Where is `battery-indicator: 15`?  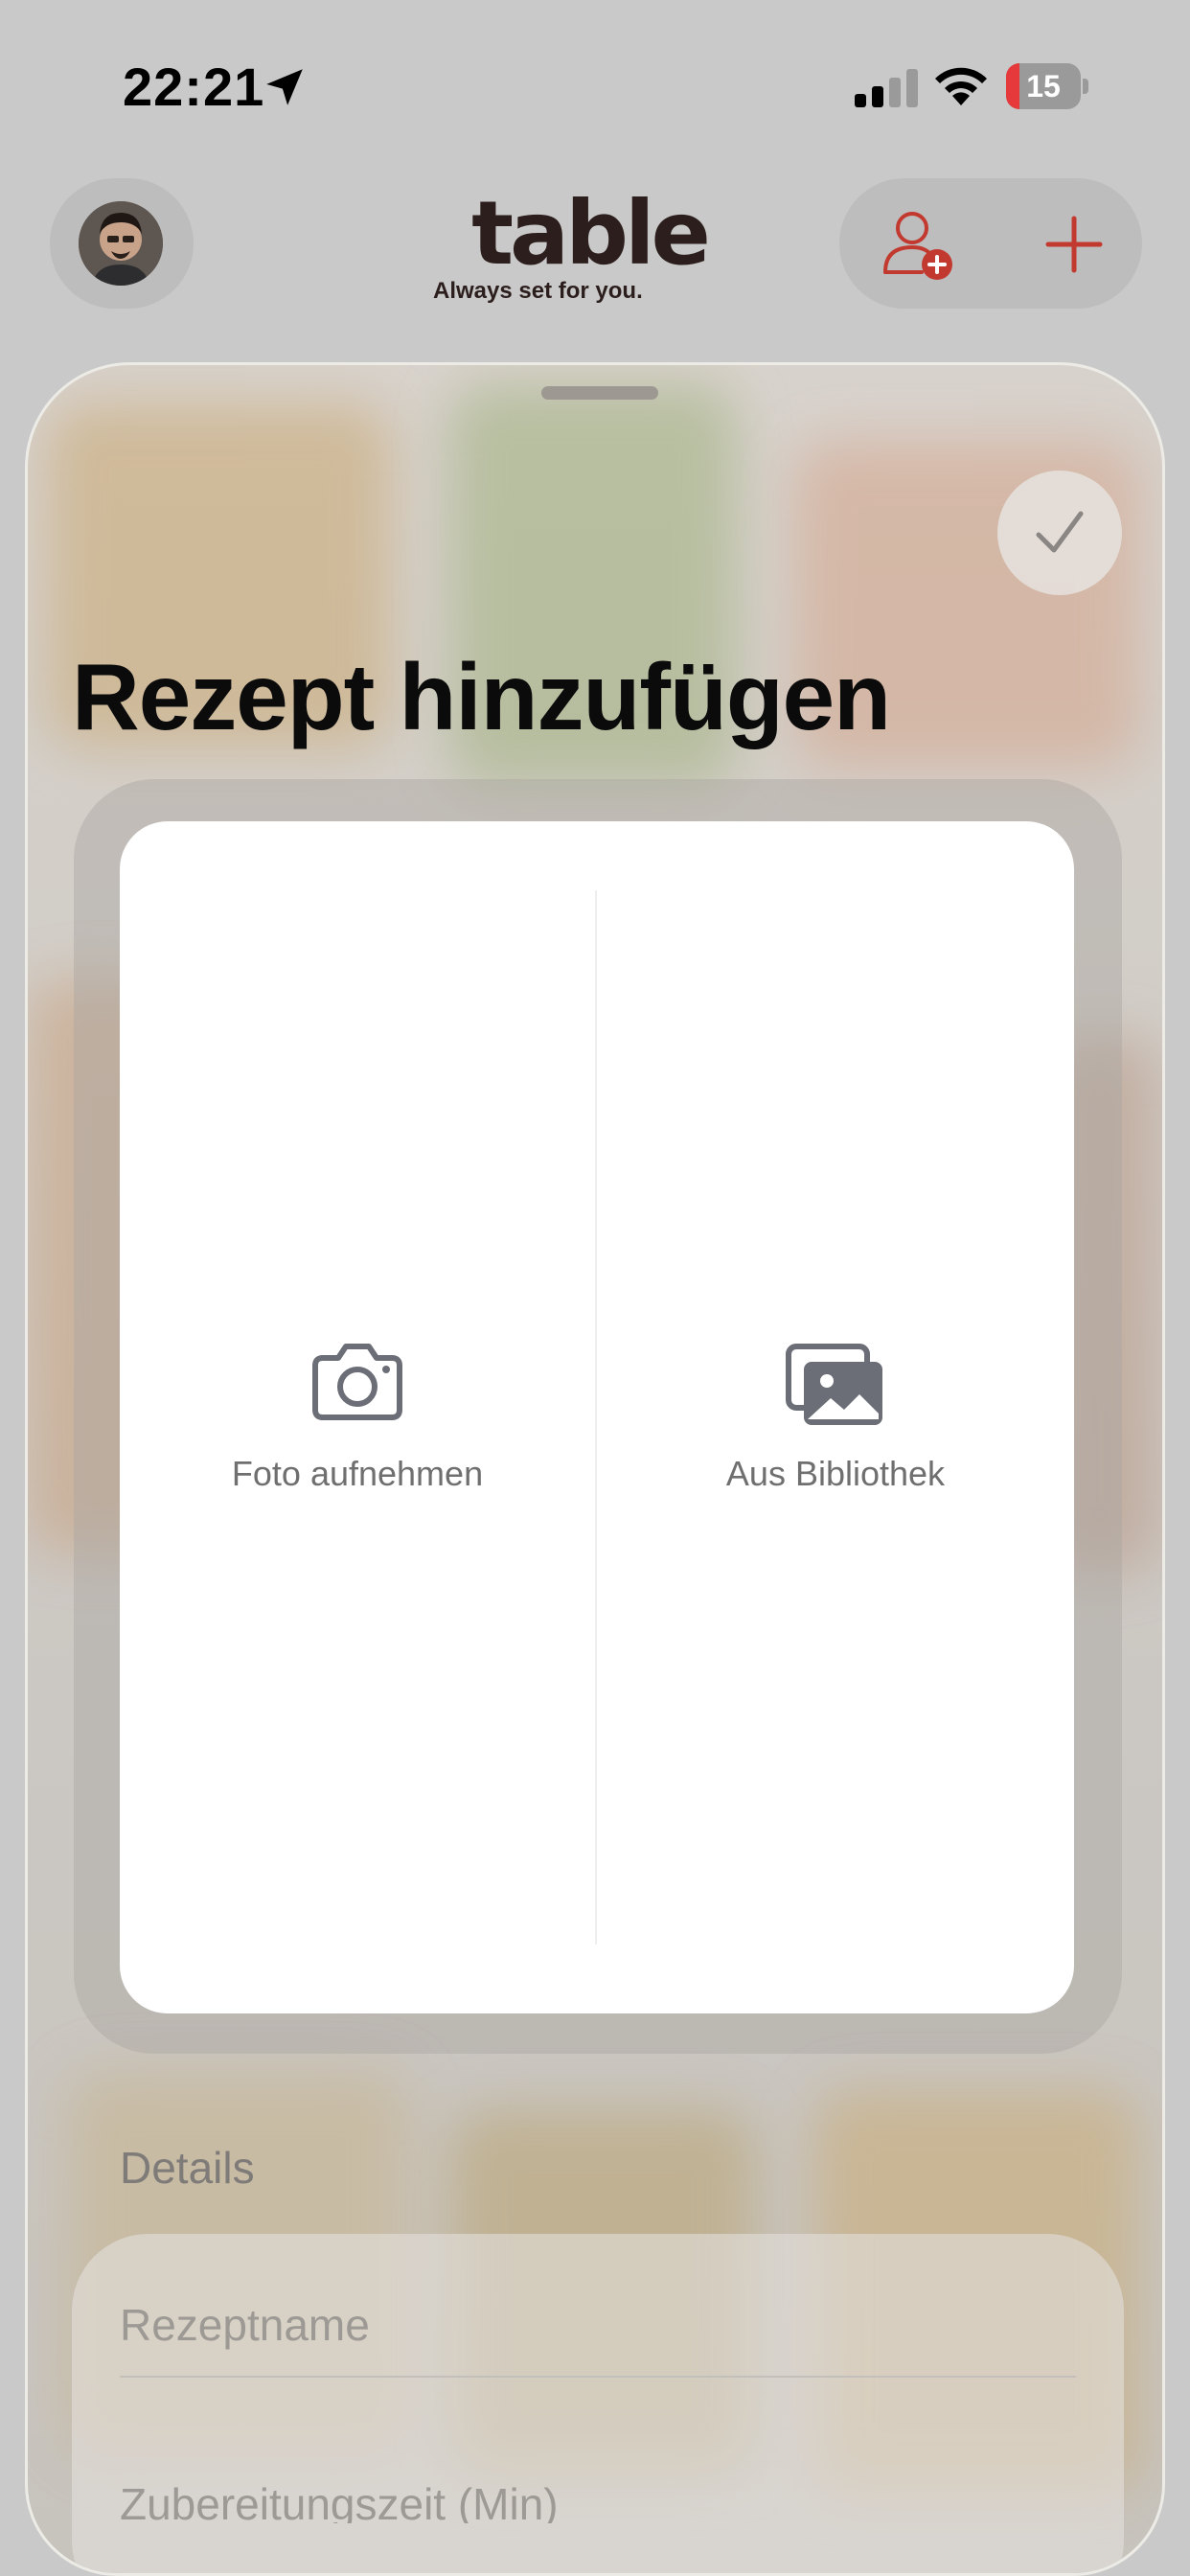 battery-indicator: 15 is located at coordinates (1047, 86).